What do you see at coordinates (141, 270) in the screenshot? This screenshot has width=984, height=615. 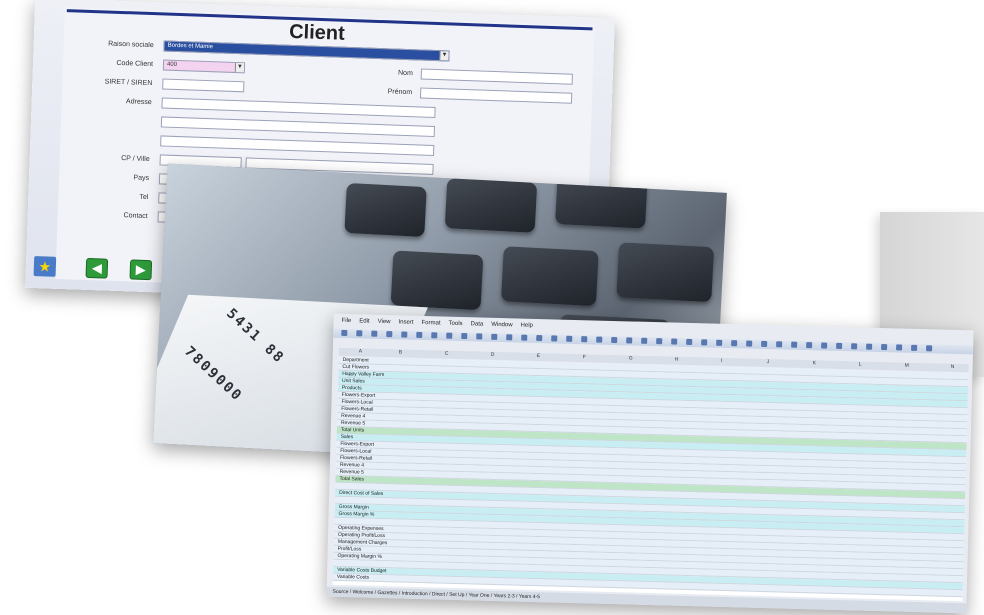 I see `next-button: ▶` at bounding box center [141, 270].